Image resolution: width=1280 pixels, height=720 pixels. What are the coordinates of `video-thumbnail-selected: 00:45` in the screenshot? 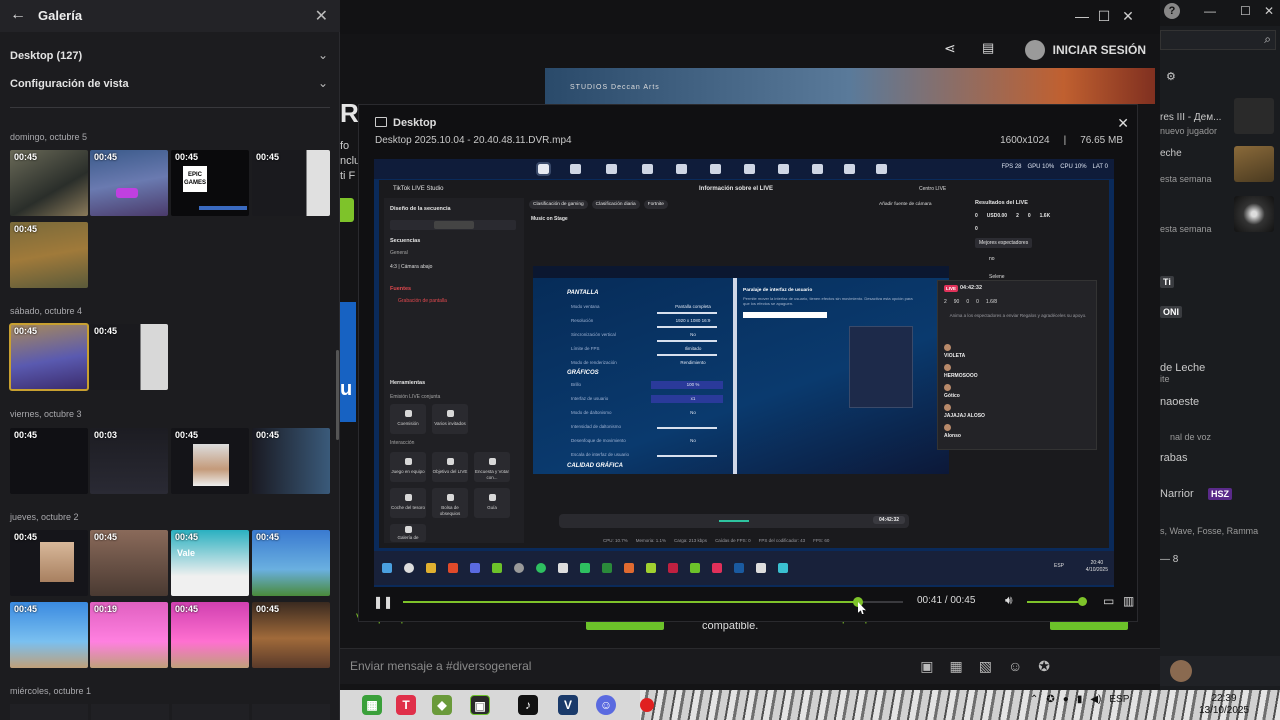 It's located at (49, 357).